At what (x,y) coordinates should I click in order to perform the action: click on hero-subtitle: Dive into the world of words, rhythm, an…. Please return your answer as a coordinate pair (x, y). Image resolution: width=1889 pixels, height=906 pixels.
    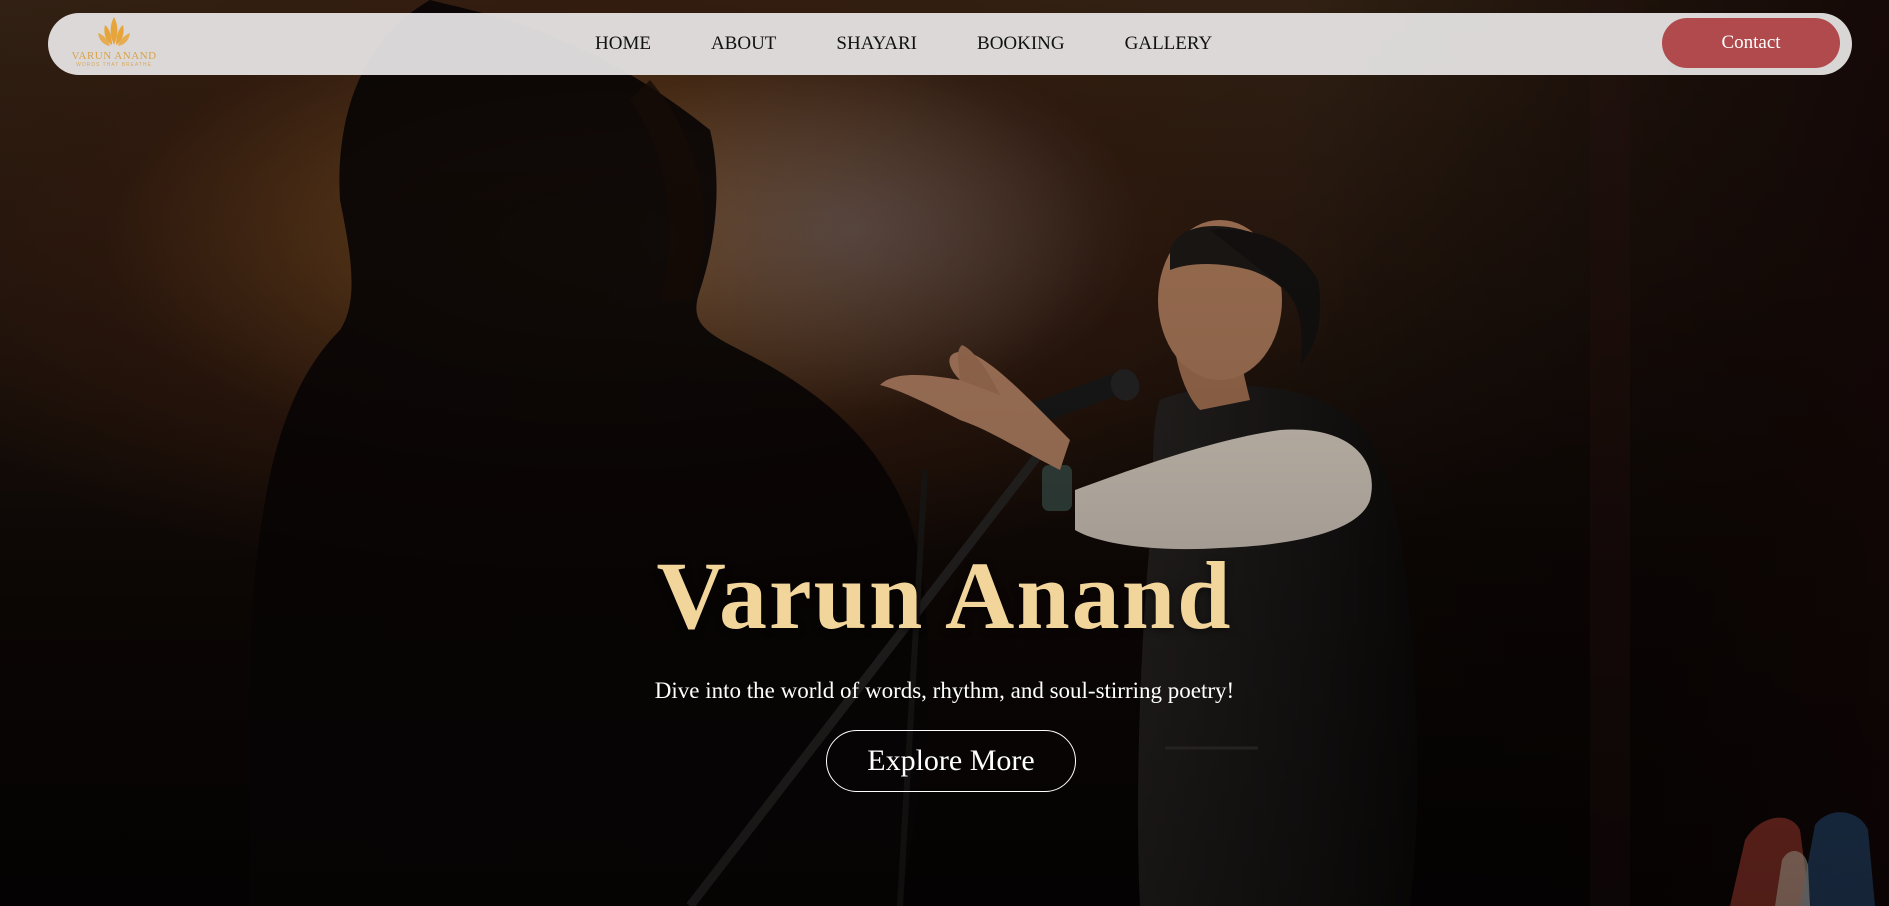
    Looking at the image, I should click on (944, 690).